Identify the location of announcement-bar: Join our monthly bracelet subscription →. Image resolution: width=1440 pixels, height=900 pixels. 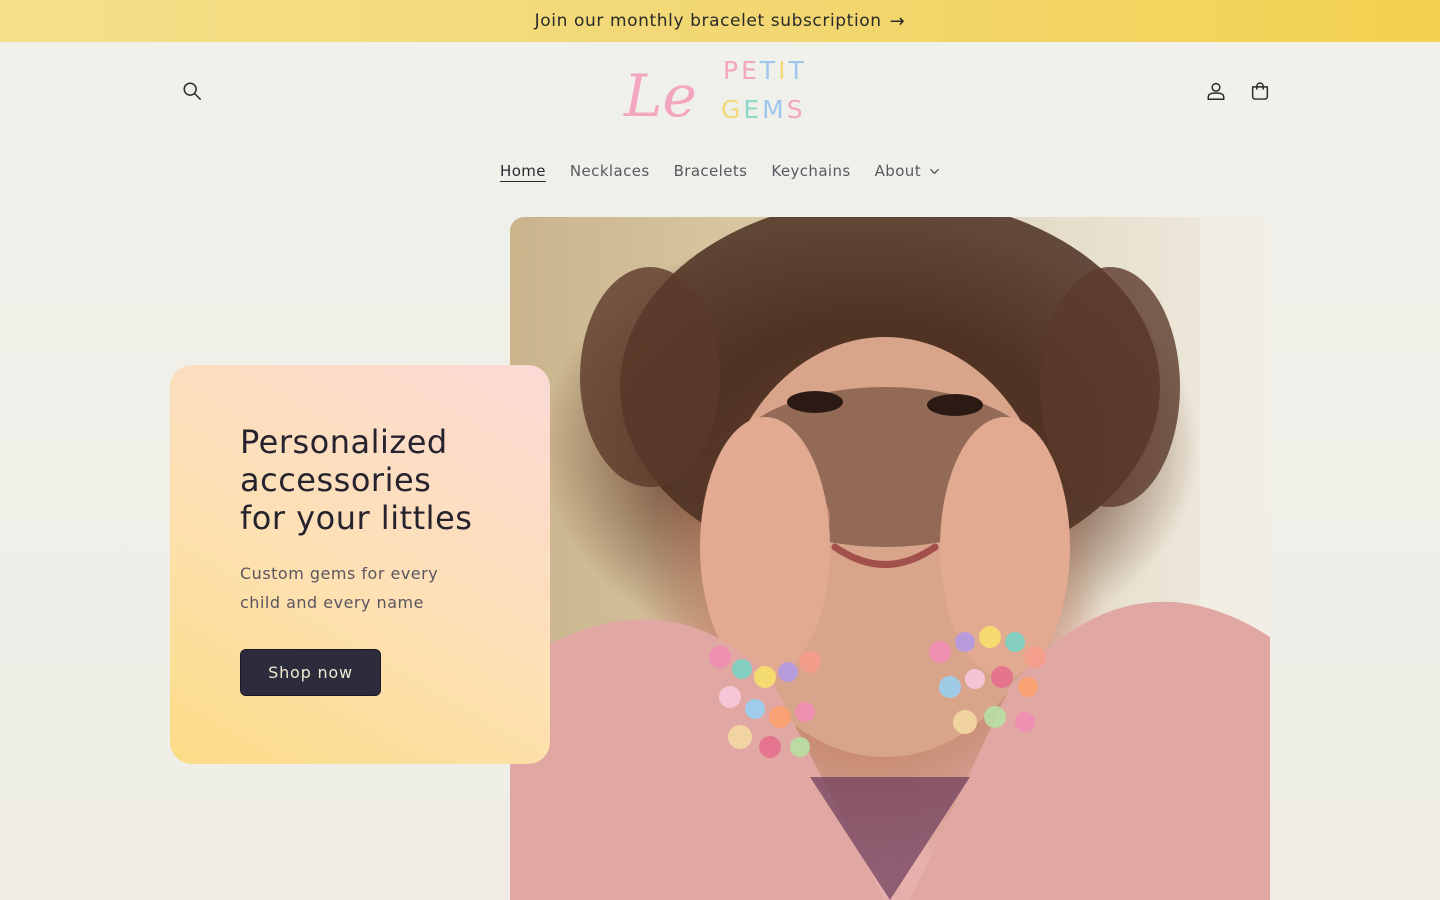
(720, 21).